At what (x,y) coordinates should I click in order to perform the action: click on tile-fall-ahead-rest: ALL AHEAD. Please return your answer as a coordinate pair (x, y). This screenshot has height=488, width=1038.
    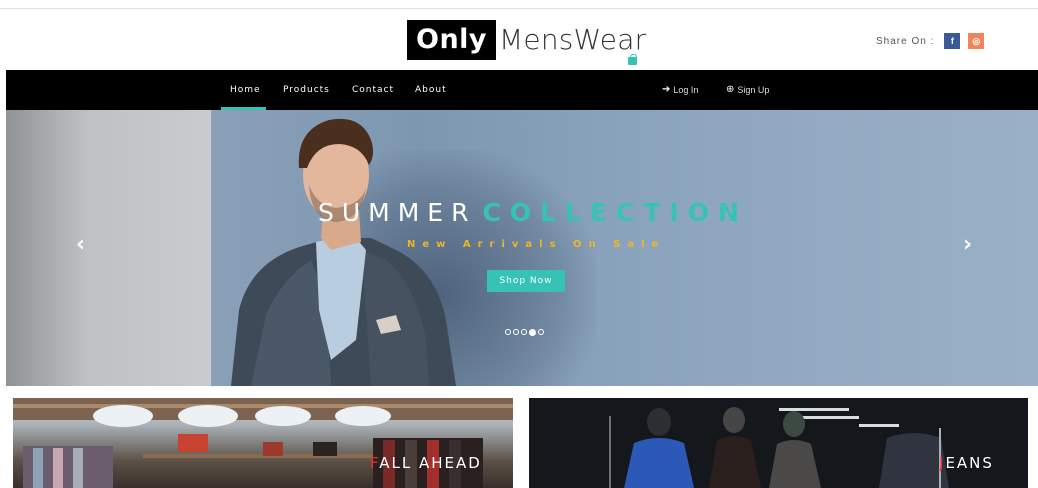
    Looking at the image, I should click on (430, 463).